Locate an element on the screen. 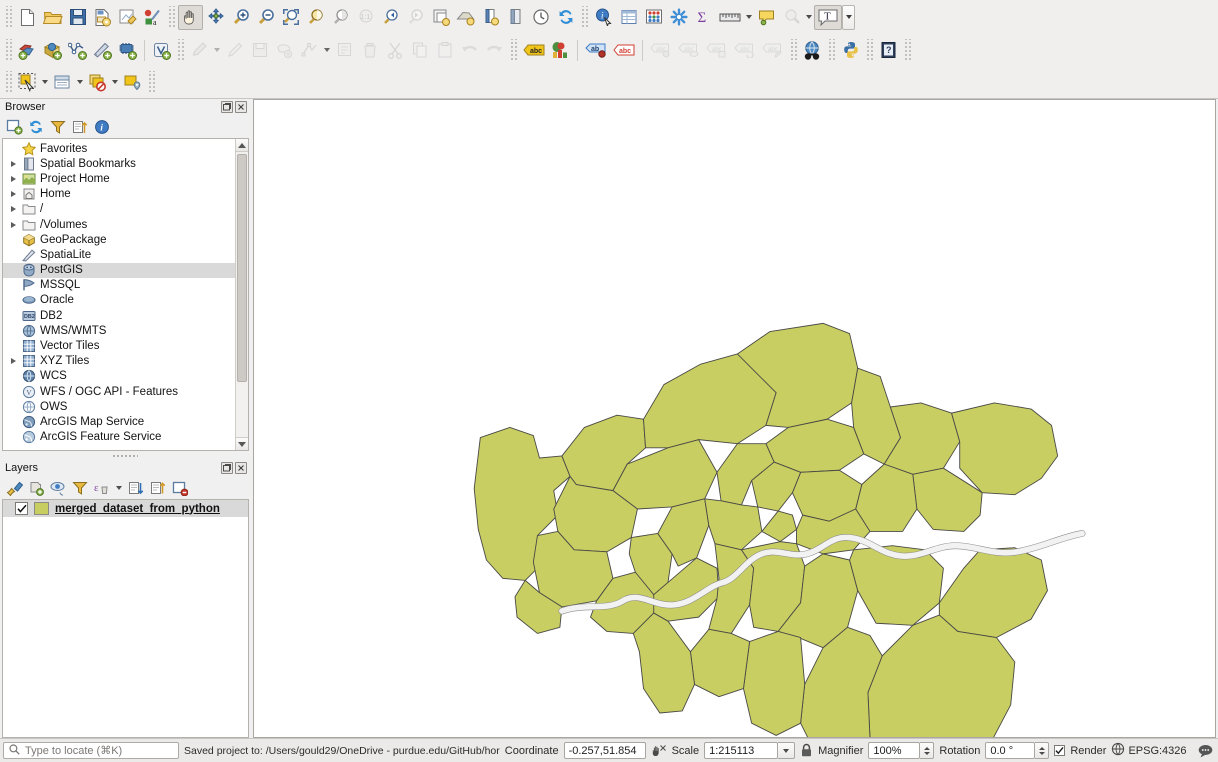 The image size is (1218, 762). coordinate-field: -0.257,51.854 is located at coordinates (604, 750).